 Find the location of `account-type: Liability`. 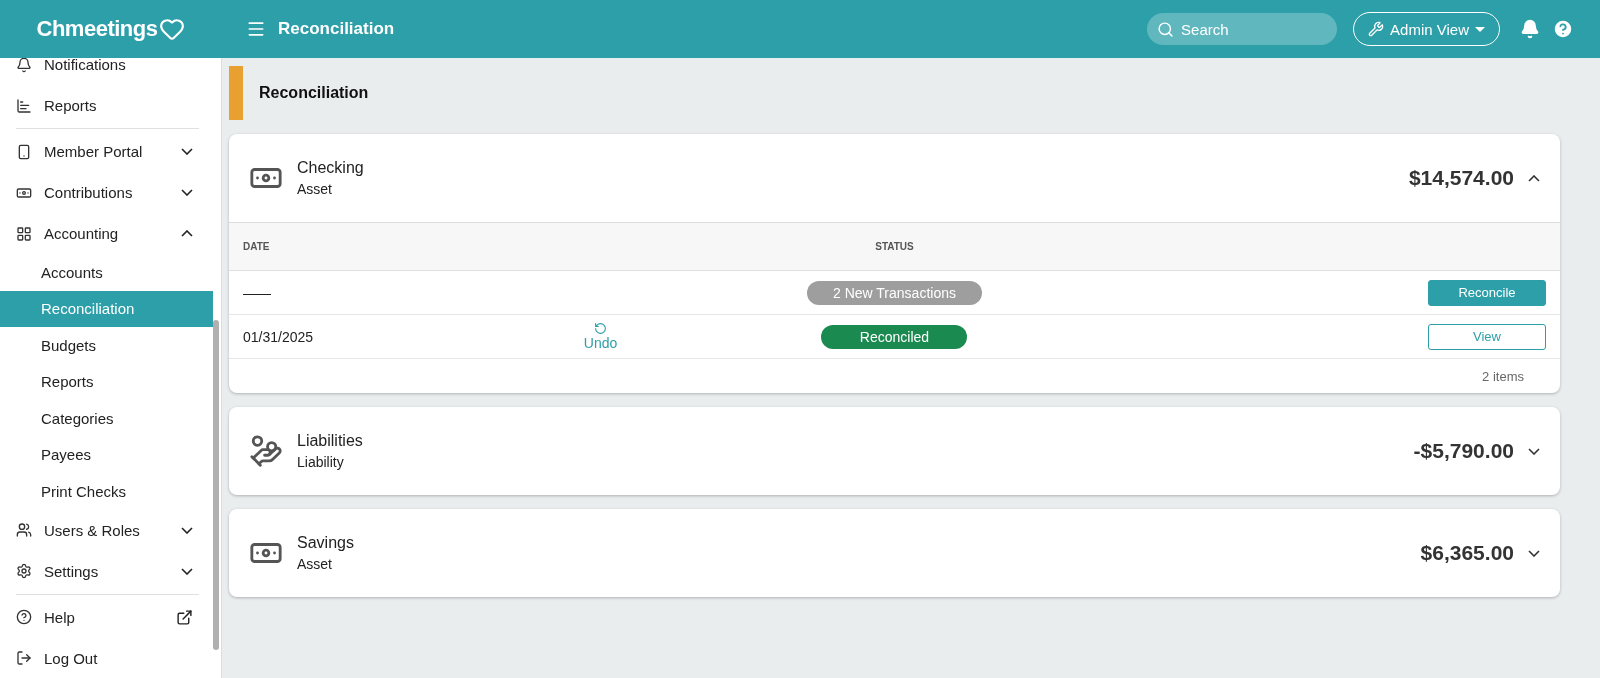

account-type: Liability is located at coordinates (321, 462).